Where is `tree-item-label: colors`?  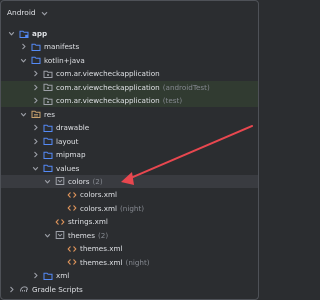 tree-item-label: colors is located at coordinates (79, 181).